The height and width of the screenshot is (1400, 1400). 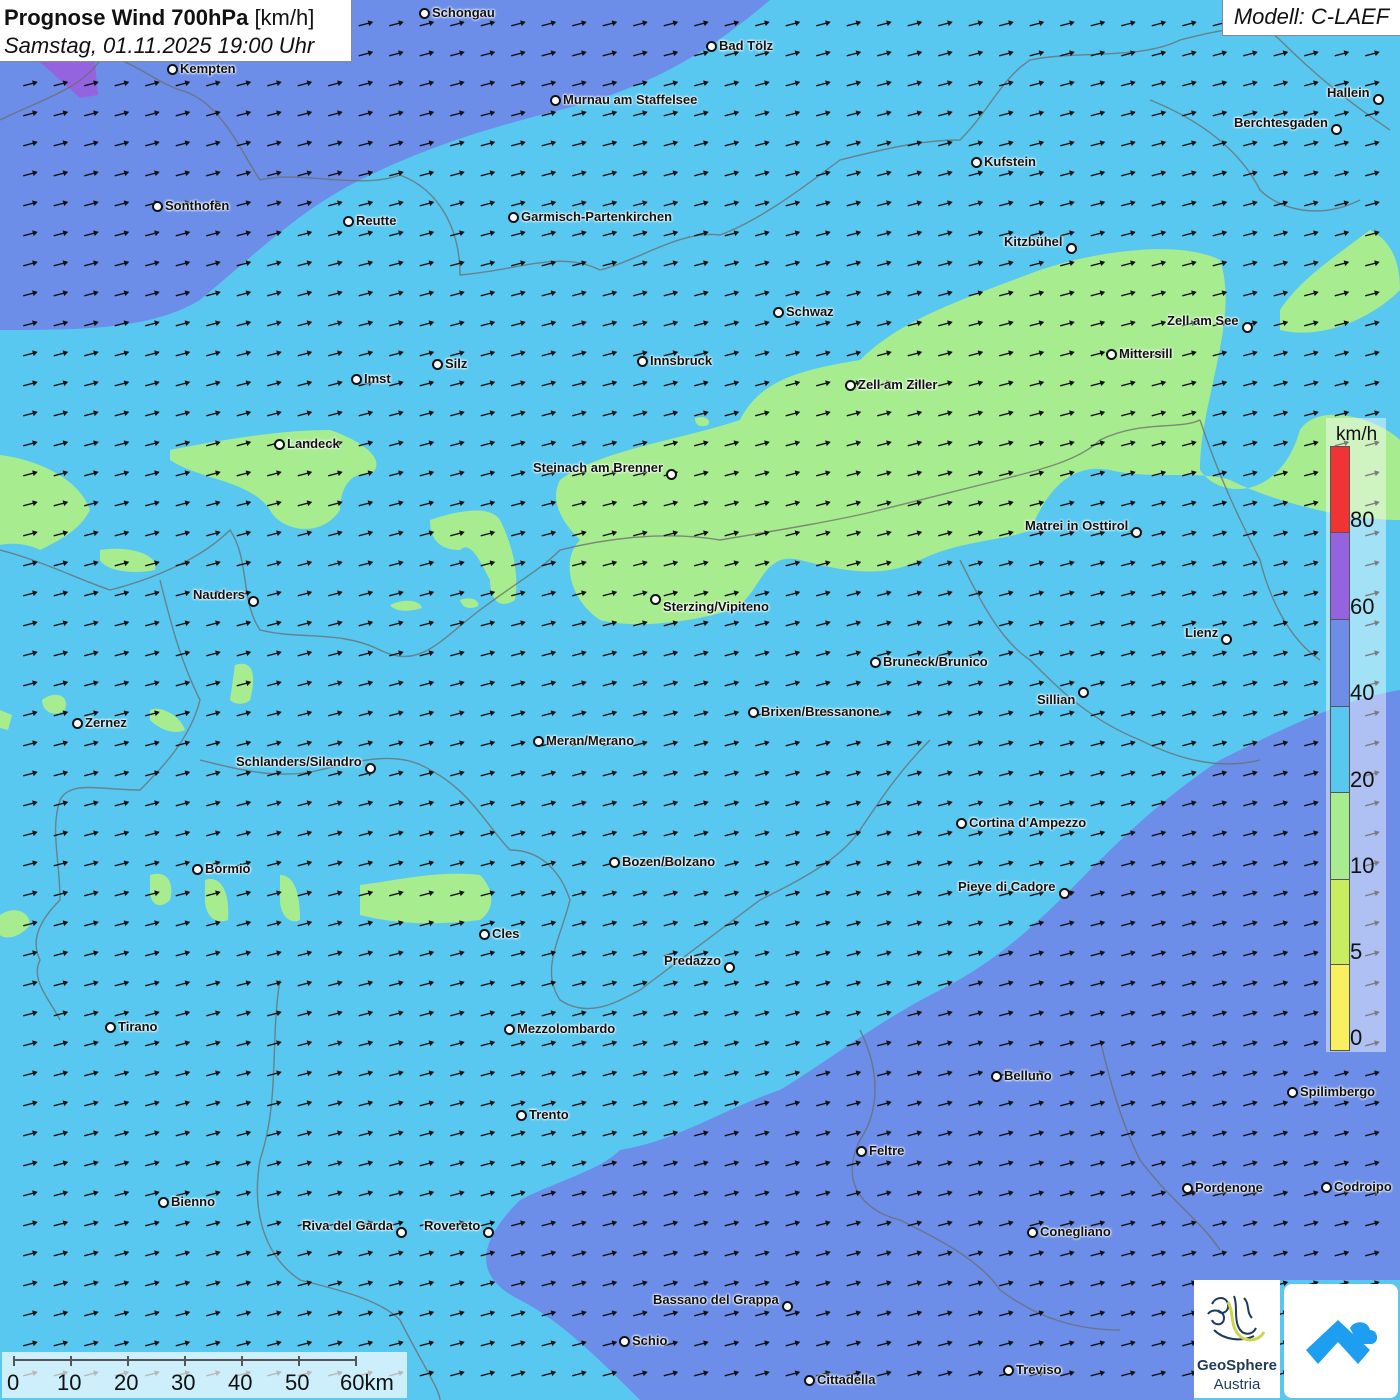 I want to click on scale-label-0: 0, so click(x=13, y=1382).